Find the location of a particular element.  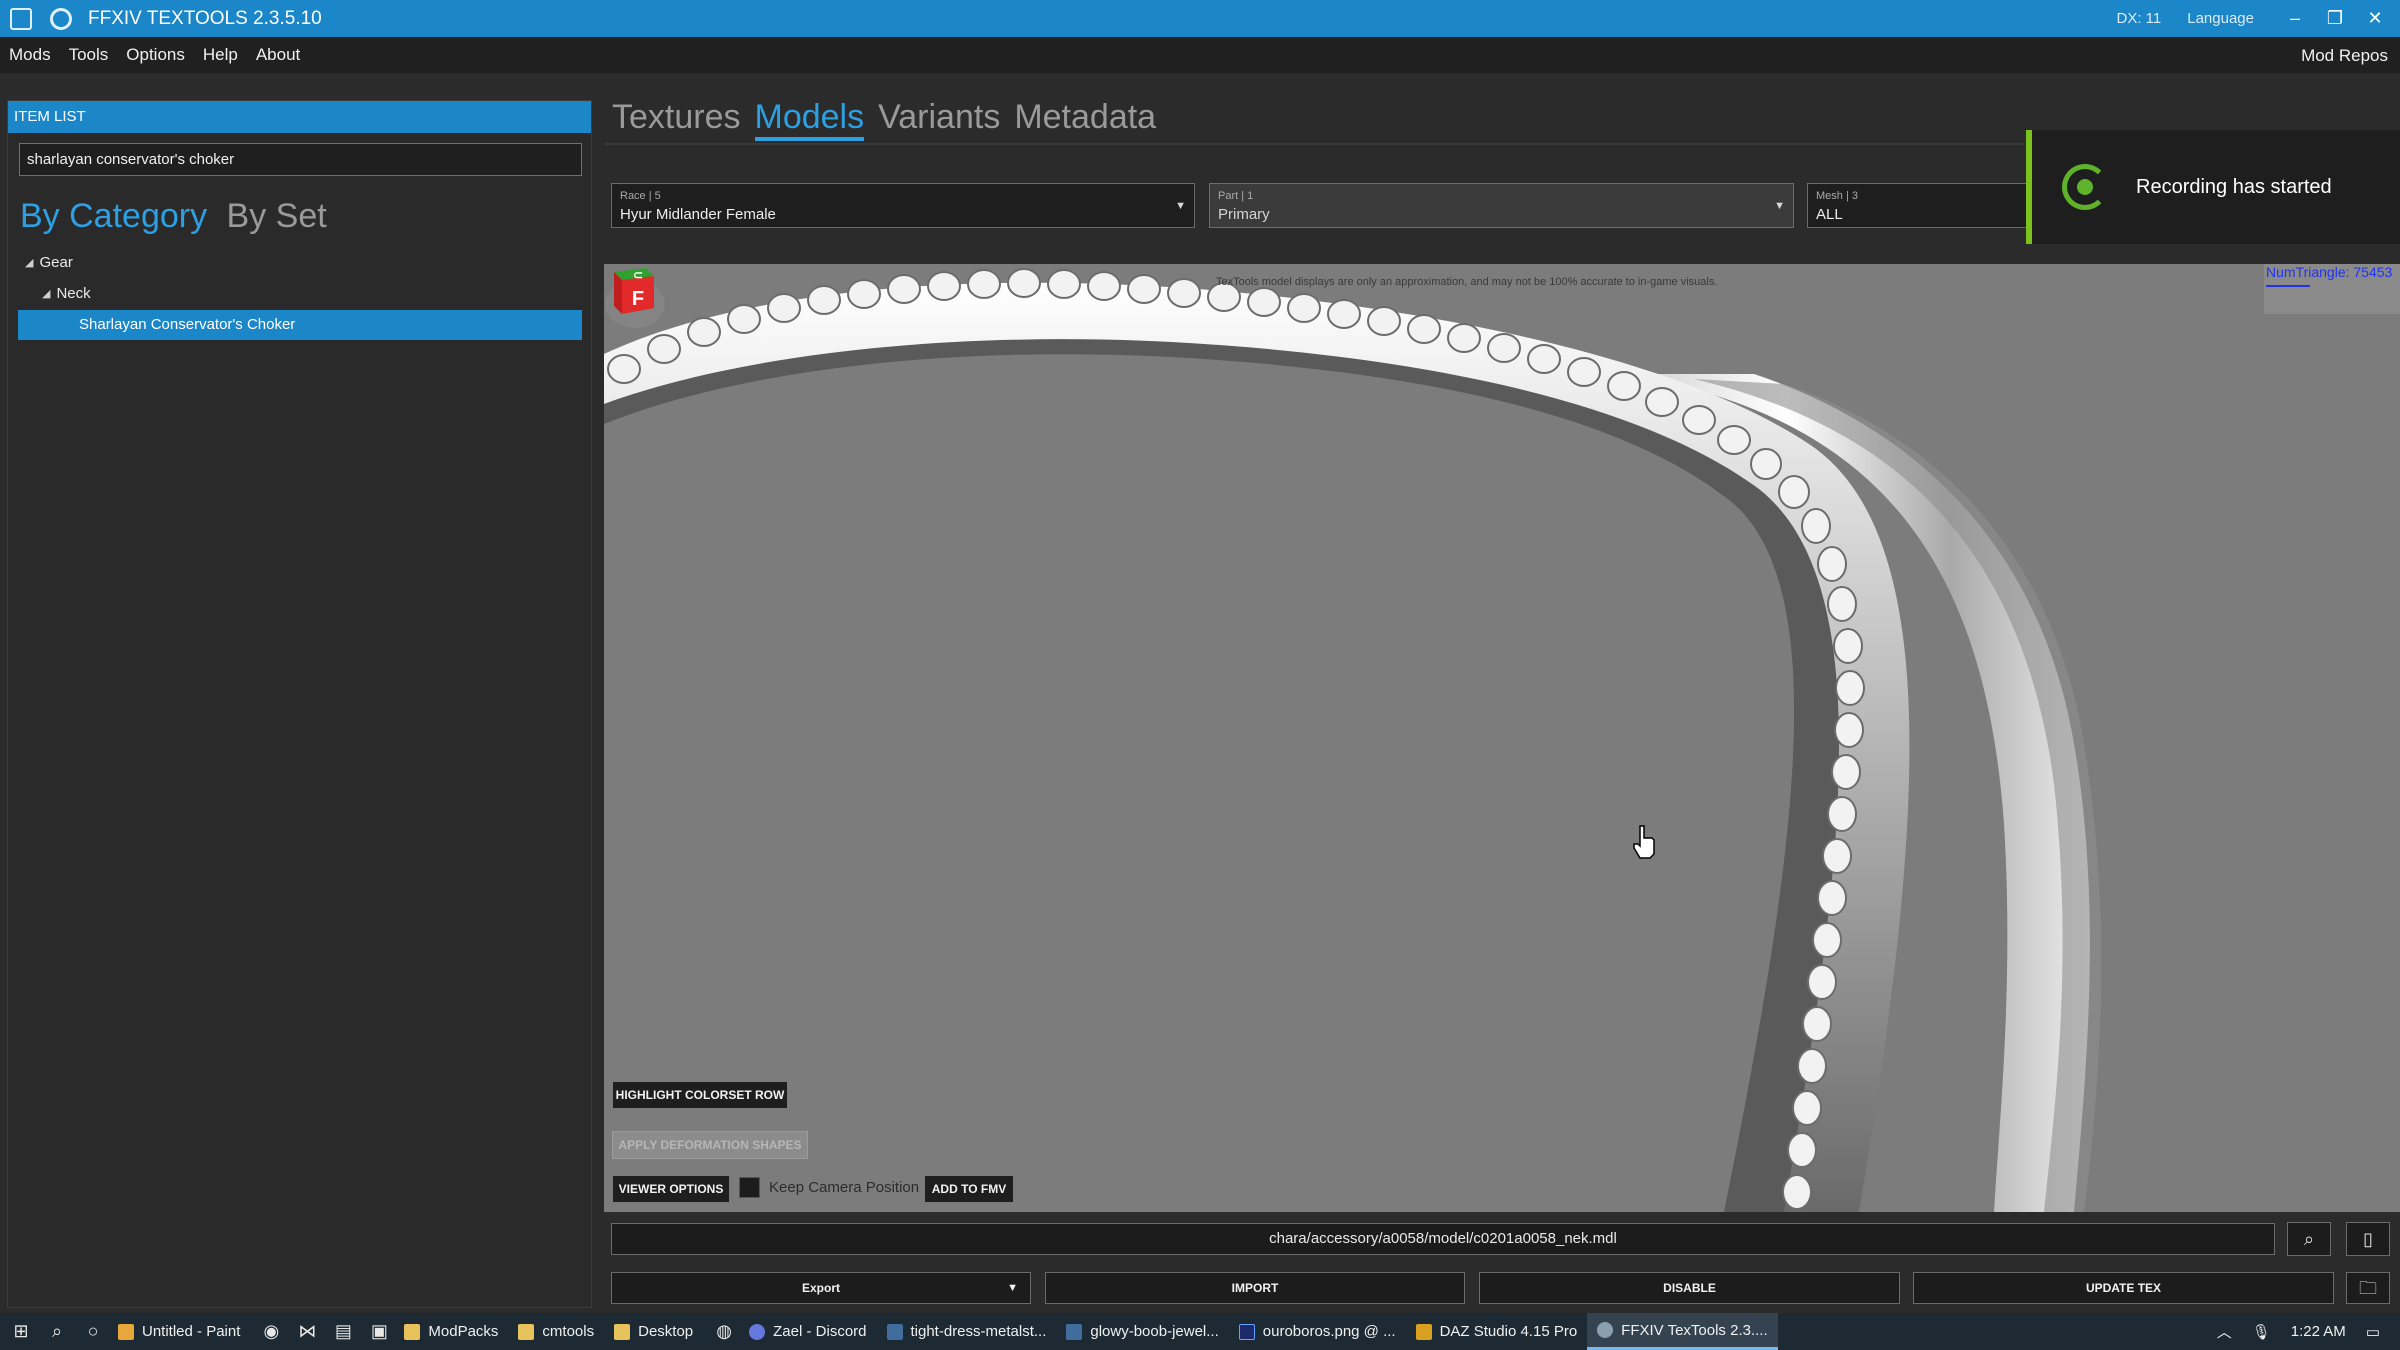

chevron-up-icon: ︿ is located at coordinates (2224, 1331).